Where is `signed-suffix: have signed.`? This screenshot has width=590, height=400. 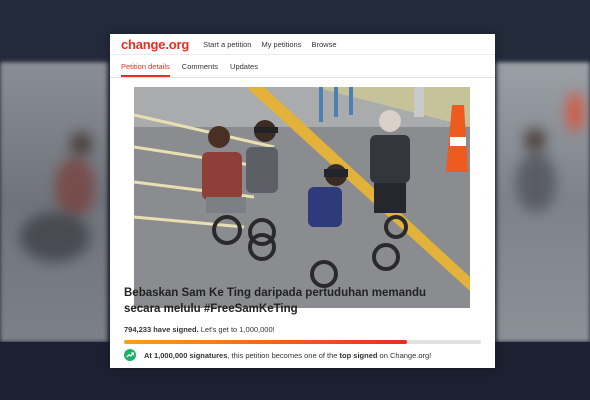
signed-suffix: have signed. is located at coordinates (175, 329).